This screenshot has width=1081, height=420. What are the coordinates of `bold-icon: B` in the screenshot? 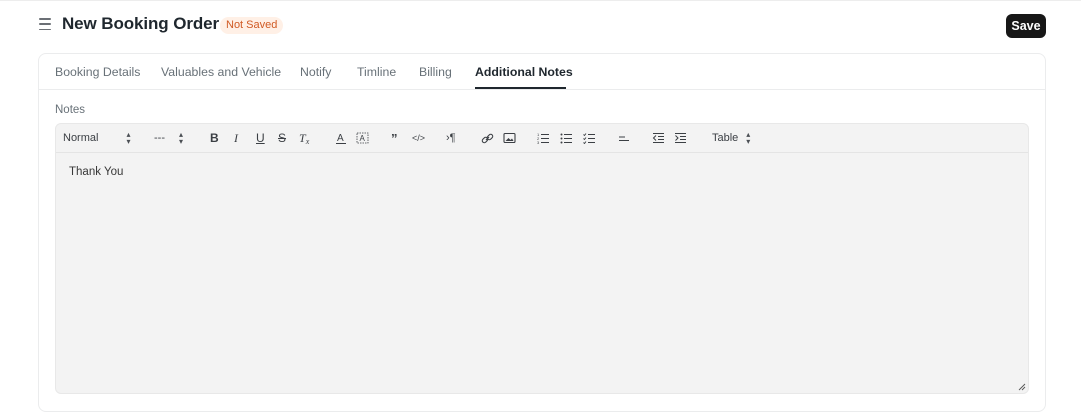 It's located at (214, 138).